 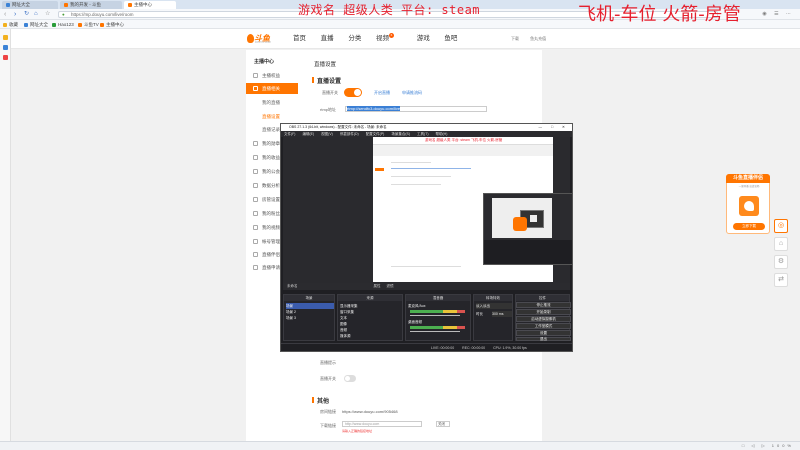 What do you see at coordinates (538, 38) in the screenshot?
I see `recharge-link: 鱼丸充值` at bounding box center [538, 38].